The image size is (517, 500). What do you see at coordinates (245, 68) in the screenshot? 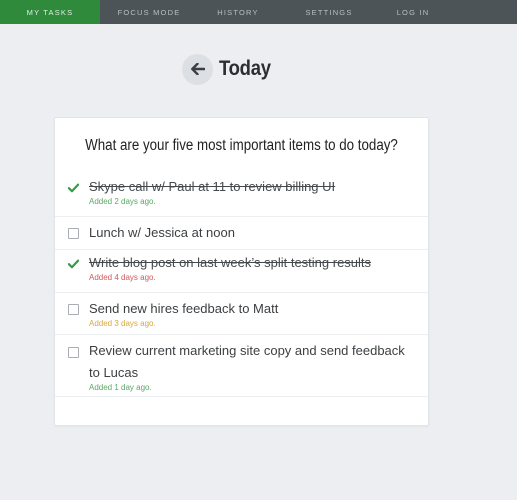
I see `page-title: Today` at bounding box center [245, 68].